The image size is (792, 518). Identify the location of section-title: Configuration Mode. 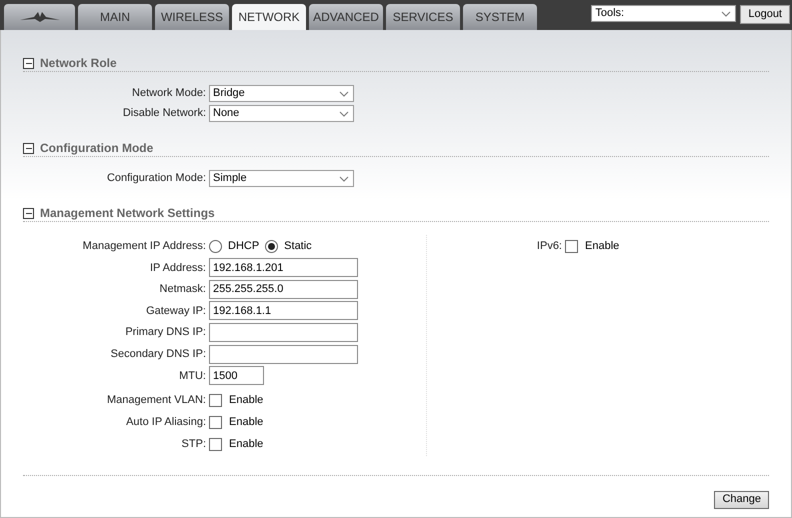
(97, 148).